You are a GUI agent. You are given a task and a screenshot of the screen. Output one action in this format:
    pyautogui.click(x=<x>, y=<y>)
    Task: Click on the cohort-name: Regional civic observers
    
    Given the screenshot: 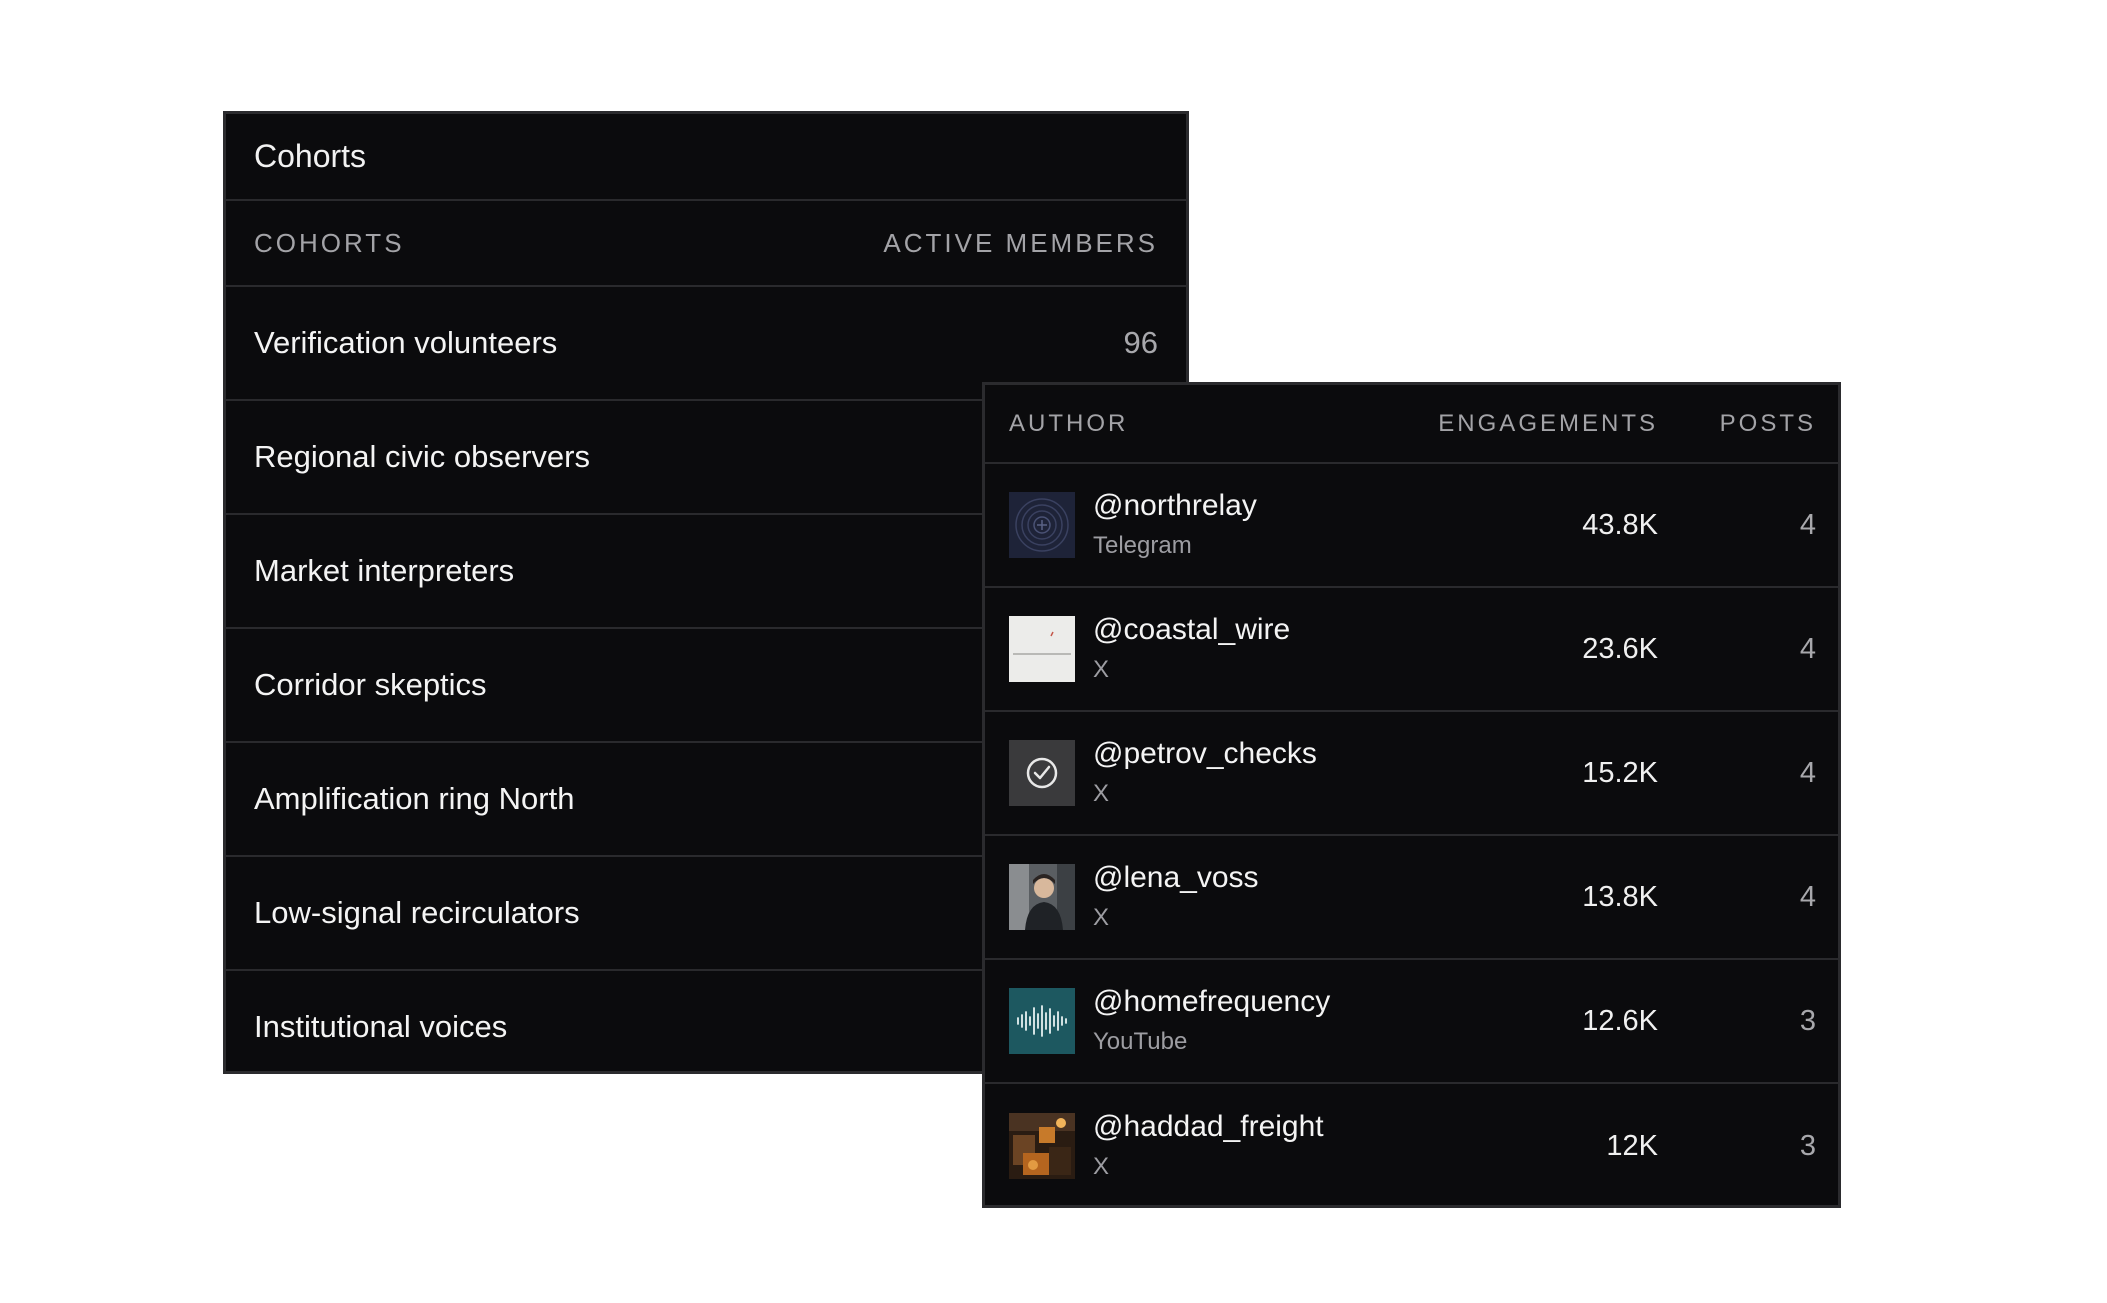 What is the action you would take?
    pyautogui.click(x=422, y=456)
    